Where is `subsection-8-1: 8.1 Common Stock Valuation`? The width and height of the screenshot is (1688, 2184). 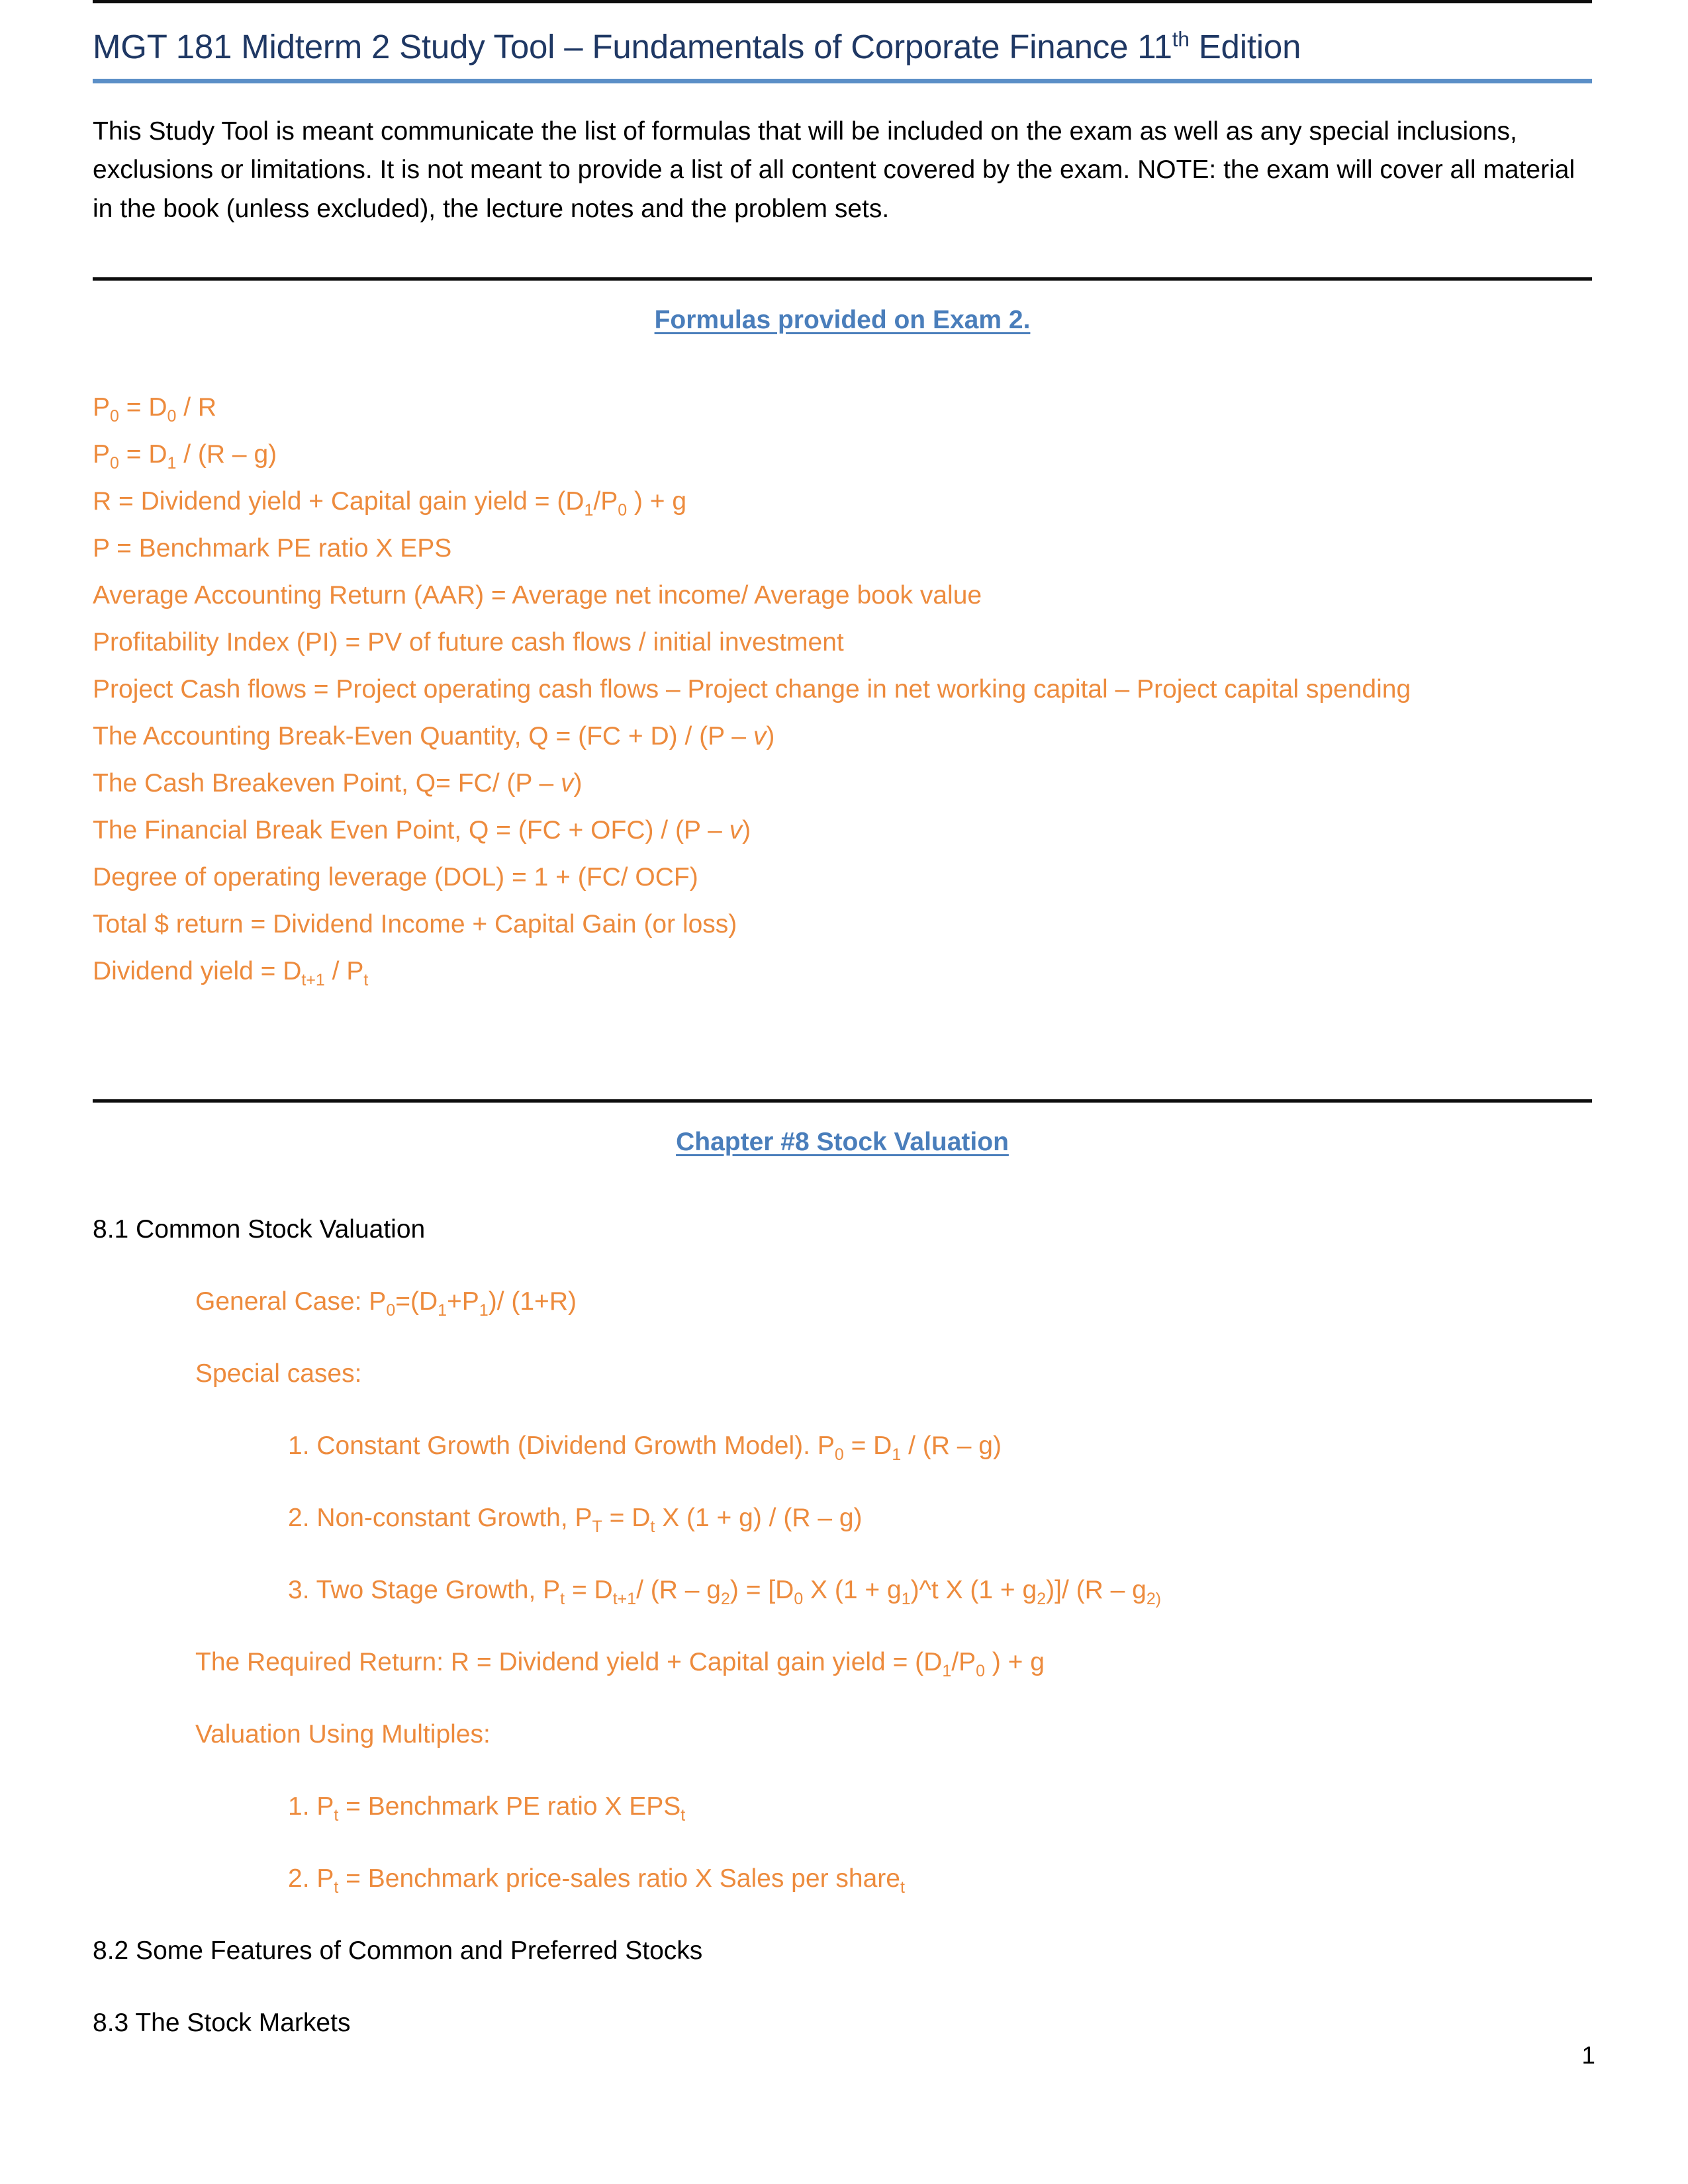
subsection-8-1: 8.1 Common Stock Valuation is located at coordinates (259, 1229).